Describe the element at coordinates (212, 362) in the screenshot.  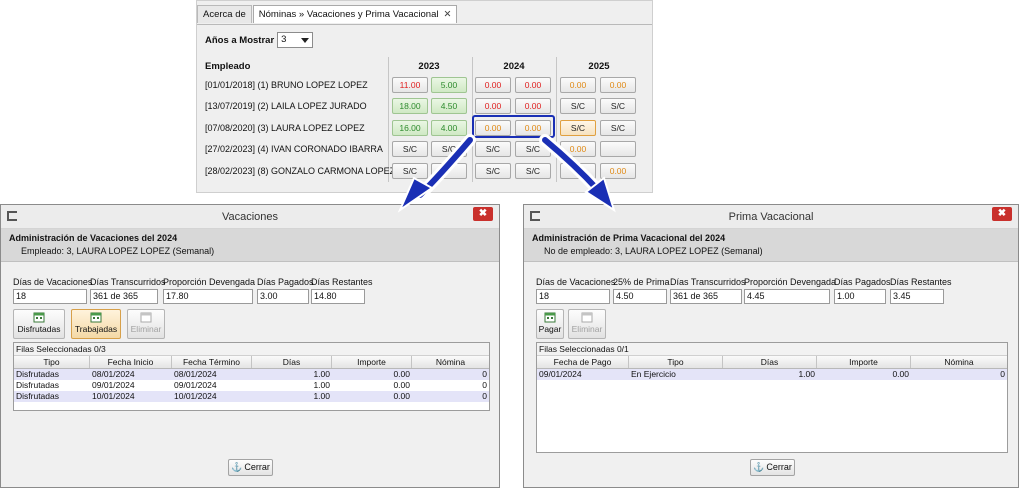
I see `column-header-fecha-termino: Fecha Término` at that location.